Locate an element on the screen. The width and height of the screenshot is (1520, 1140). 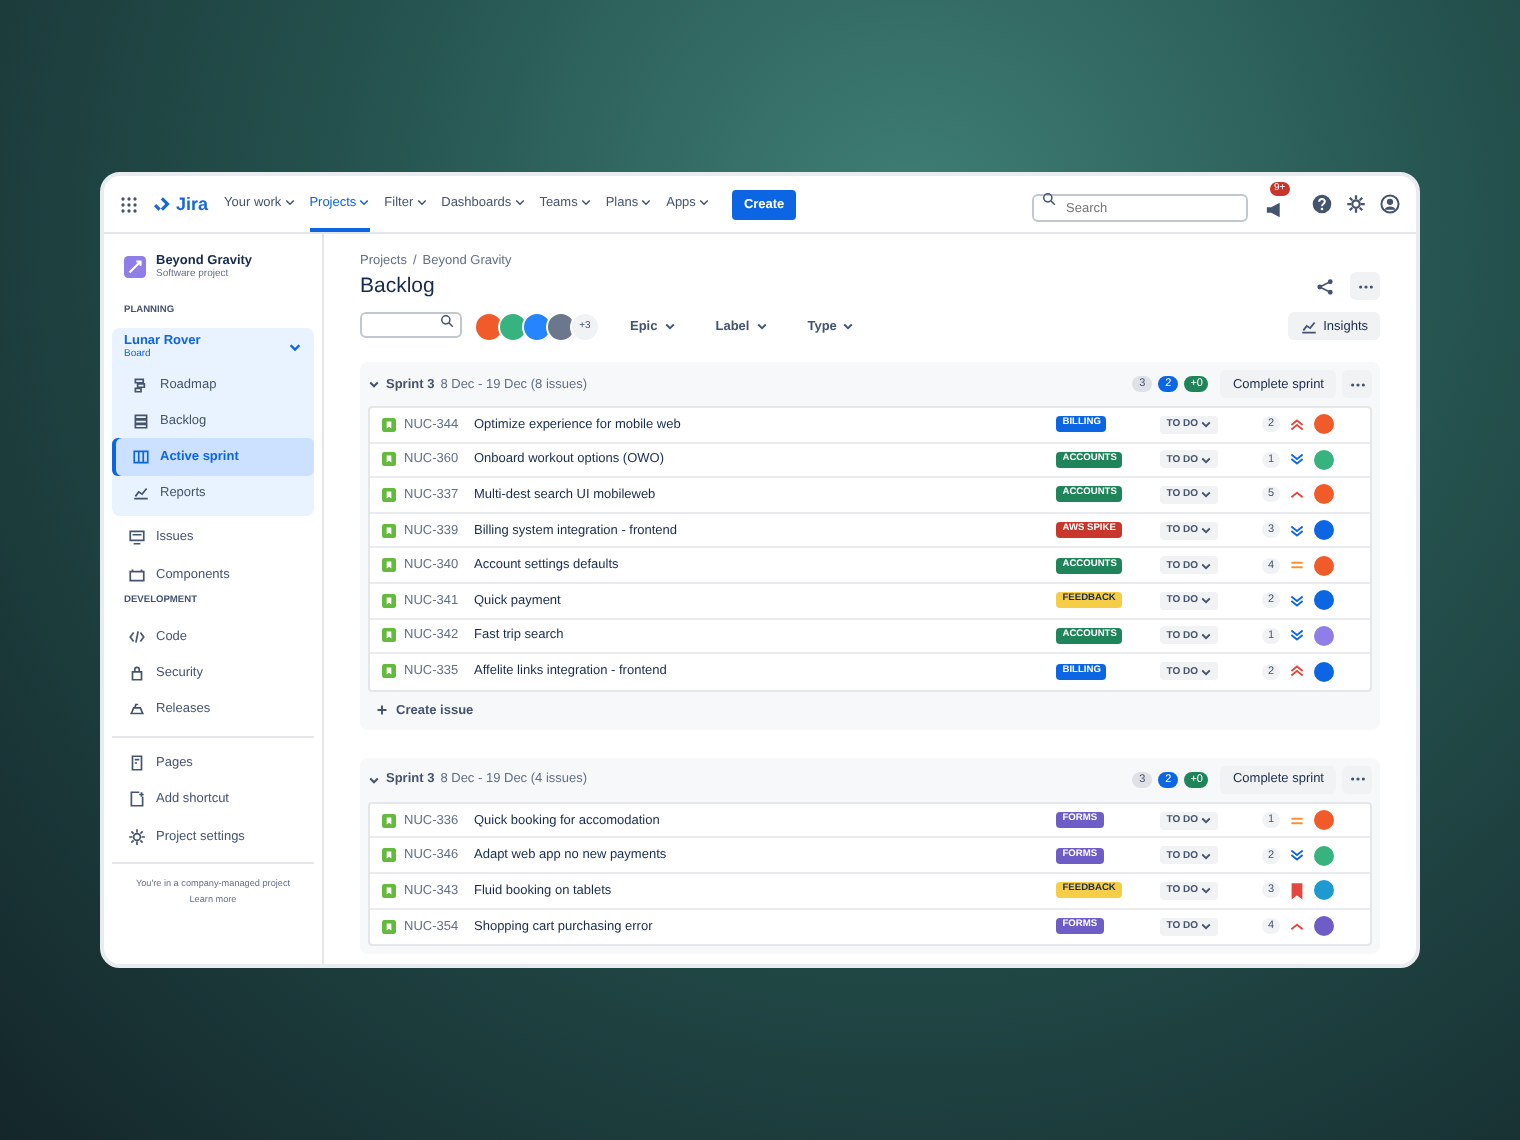
roadmap-icon is located at coordinates (141, 384).